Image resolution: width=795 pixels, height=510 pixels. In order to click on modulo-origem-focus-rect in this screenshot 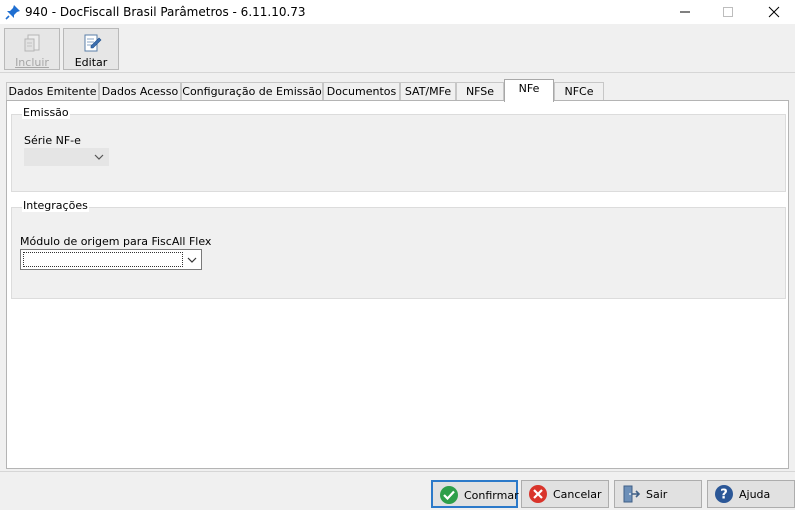, I will do `click(103, 259)`.